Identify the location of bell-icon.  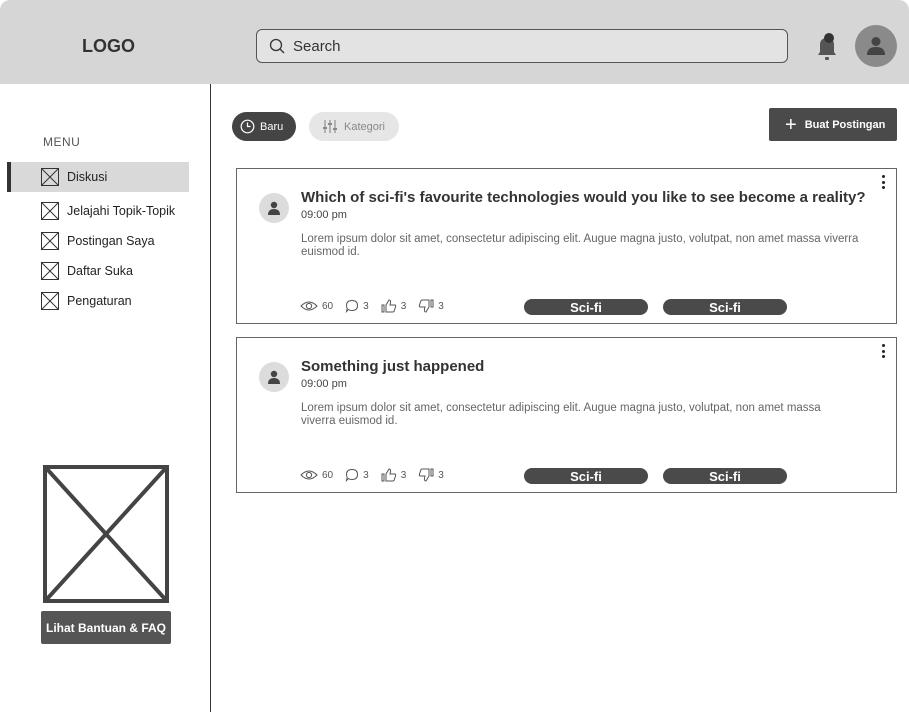
(827, 46).